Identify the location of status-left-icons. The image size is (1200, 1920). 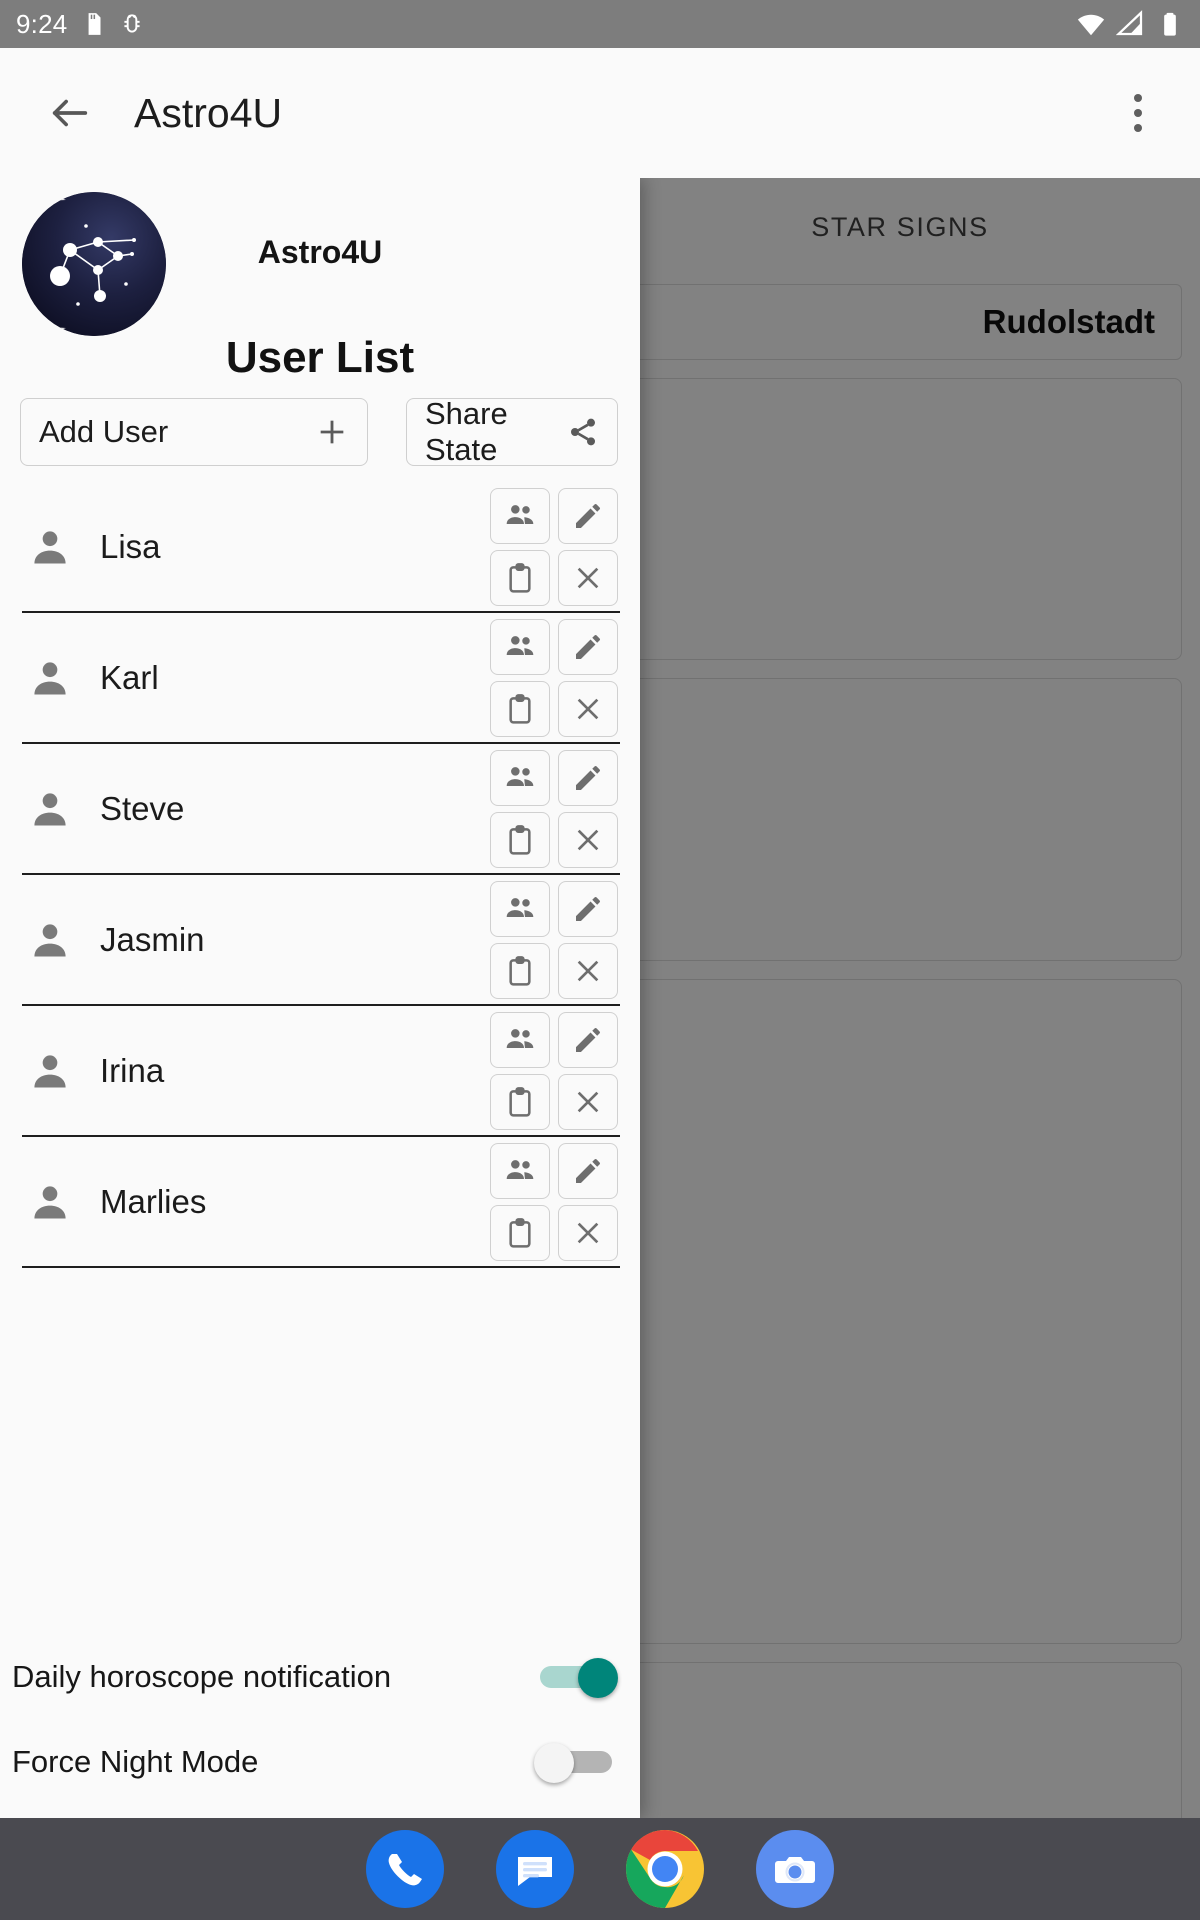
(113, 24).